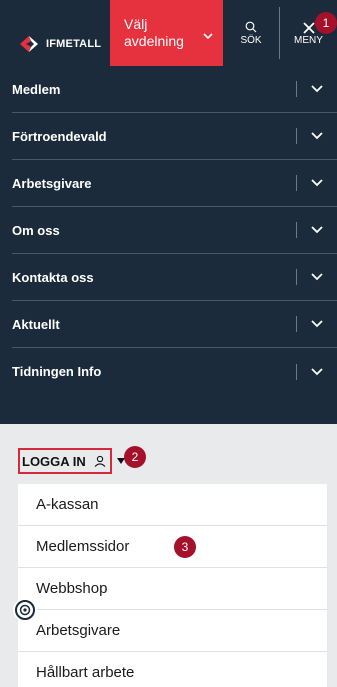 The image size is (337, 687). What do you see at coordinates (251, 40) in the screenshot?
I see `search-label: SÖK` at bounding box center [251, 40].